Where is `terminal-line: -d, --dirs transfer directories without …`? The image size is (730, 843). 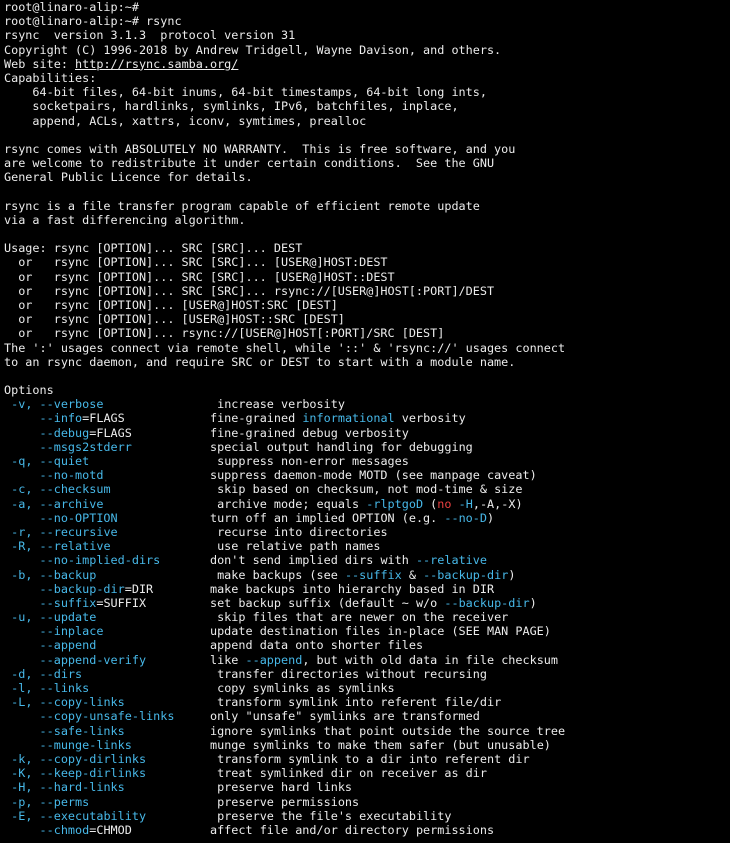 terminal-line: -d, --dirs transfer directories without … is located at coordinates (367, 674).